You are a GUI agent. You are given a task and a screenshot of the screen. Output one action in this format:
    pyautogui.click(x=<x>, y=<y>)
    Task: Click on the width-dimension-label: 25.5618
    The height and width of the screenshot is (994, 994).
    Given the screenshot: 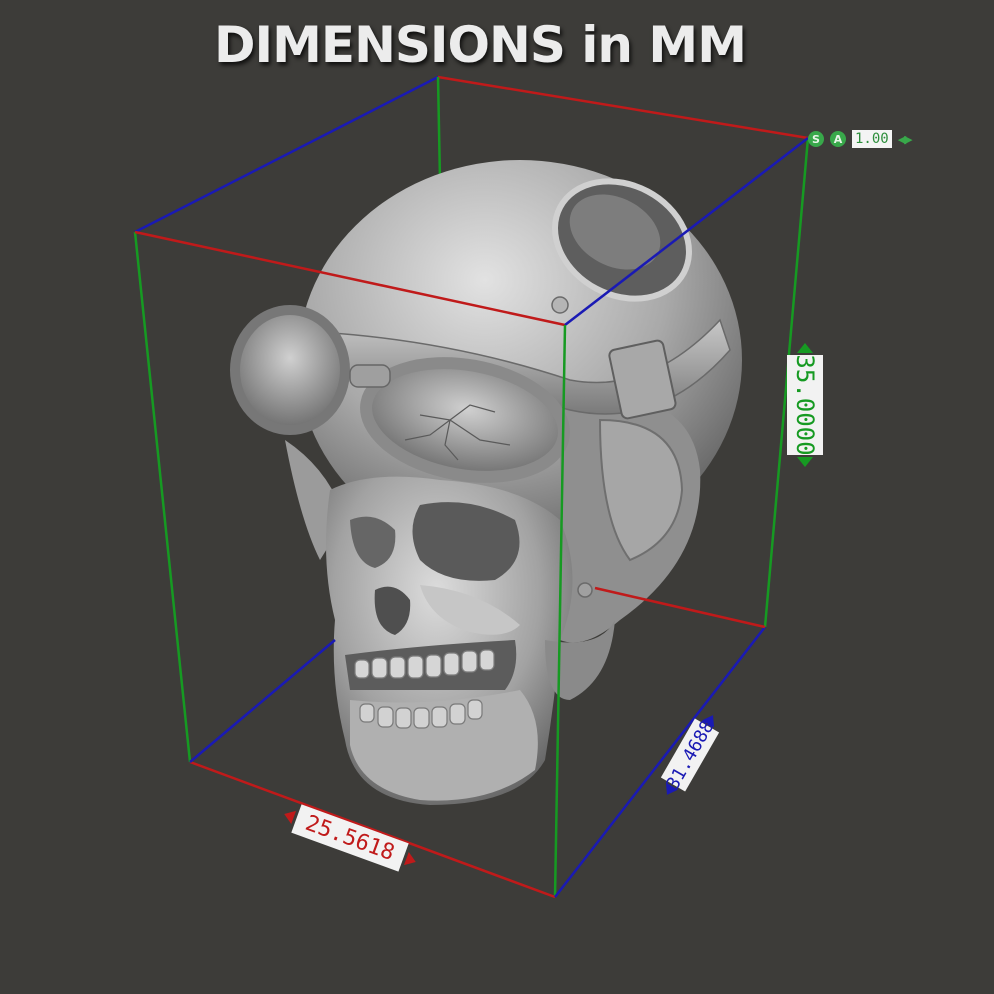 What is the action you would take?
    pyautogui.click(x=350, y=838)
    